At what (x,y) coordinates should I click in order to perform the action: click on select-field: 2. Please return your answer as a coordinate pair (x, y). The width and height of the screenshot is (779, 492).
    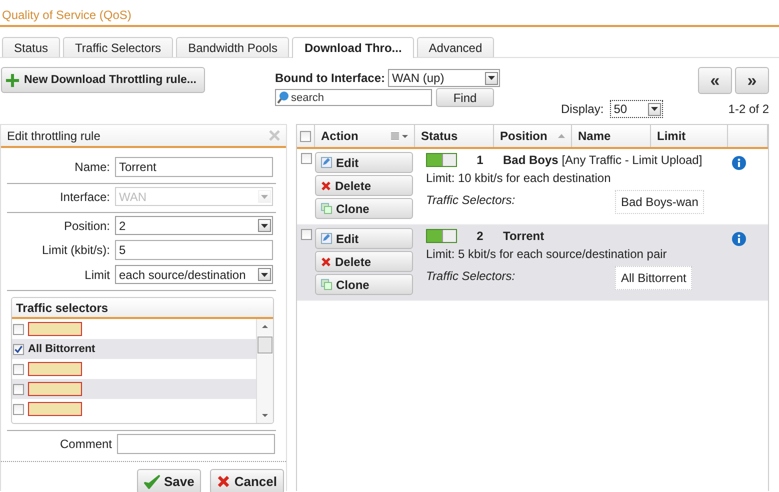
    Looking at the image, I should click on (194, 225).